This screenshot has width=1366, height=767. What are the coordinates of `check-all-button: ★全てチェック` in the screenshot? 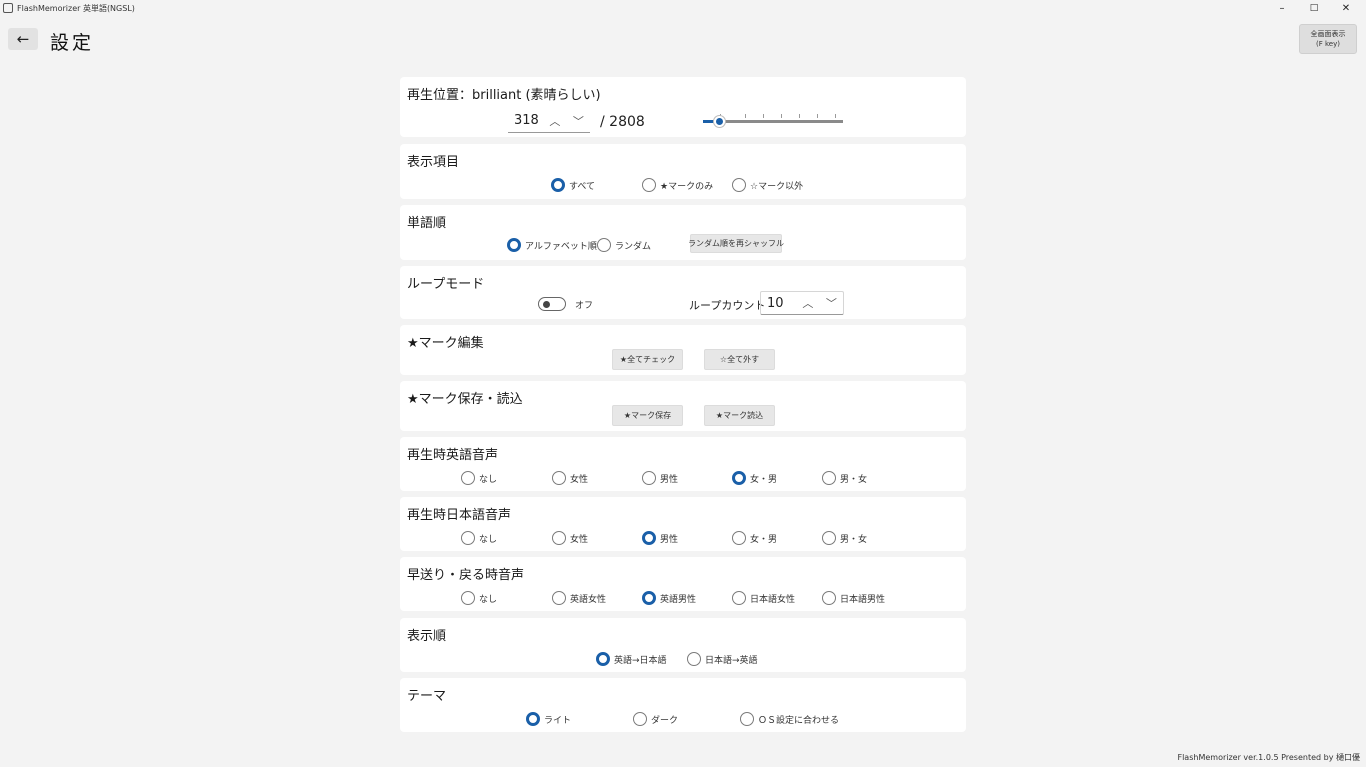 It's located at (647, 359).